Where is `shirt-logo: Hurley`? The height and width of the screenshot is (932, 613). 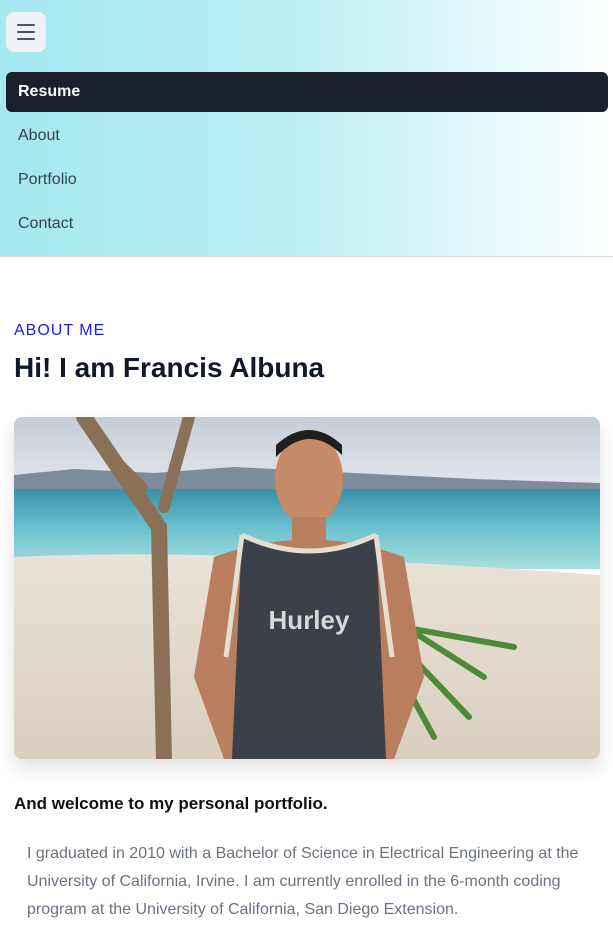 shirt-logo: Hurley is located at coordinates (309, 620).